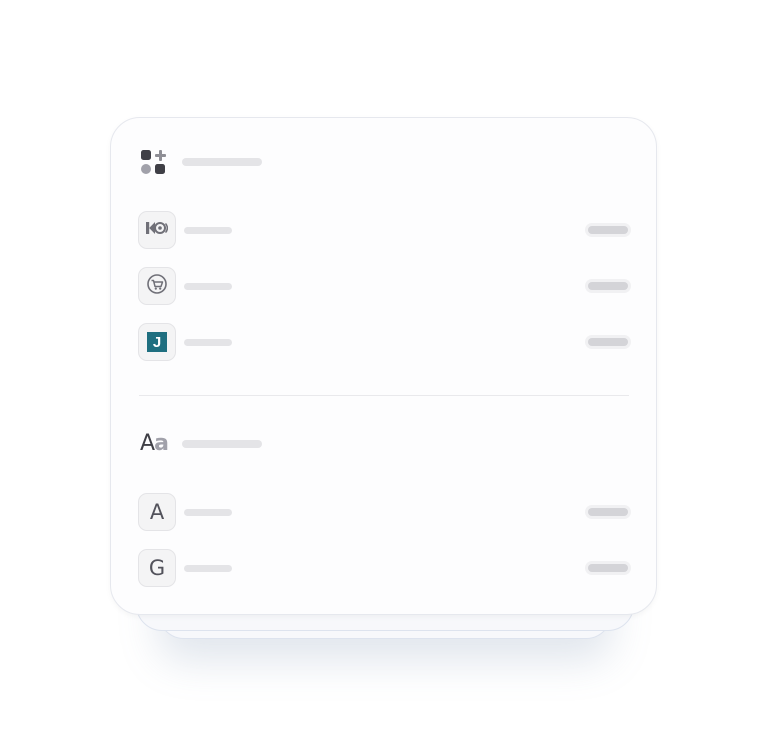 The height and width of the screenshot is (736, 768). I want to click on app-tile: J, so click(157, 342).